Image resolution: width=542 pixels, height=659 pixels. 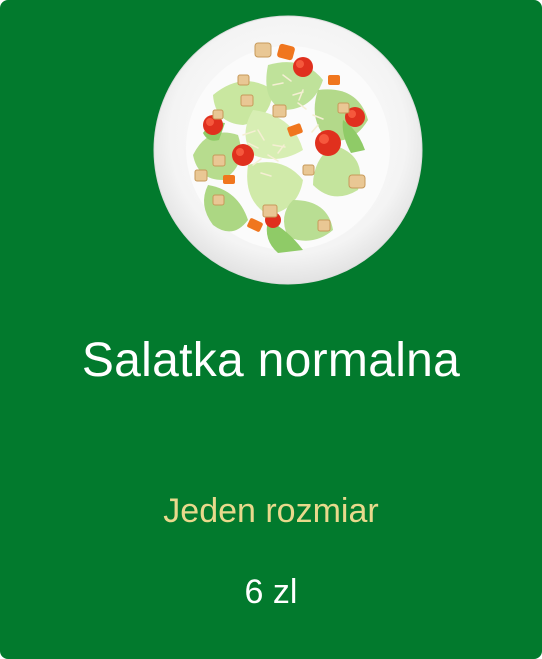 I want to click on size-option-label: Jeden rozmiar, so click(x=271, y=511).